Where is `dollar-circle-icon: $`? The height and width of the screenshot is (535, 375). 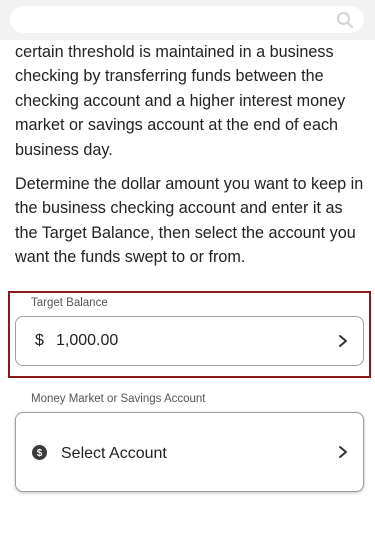
dollar-circle-icon: $ is located at coordinates (39, 452).